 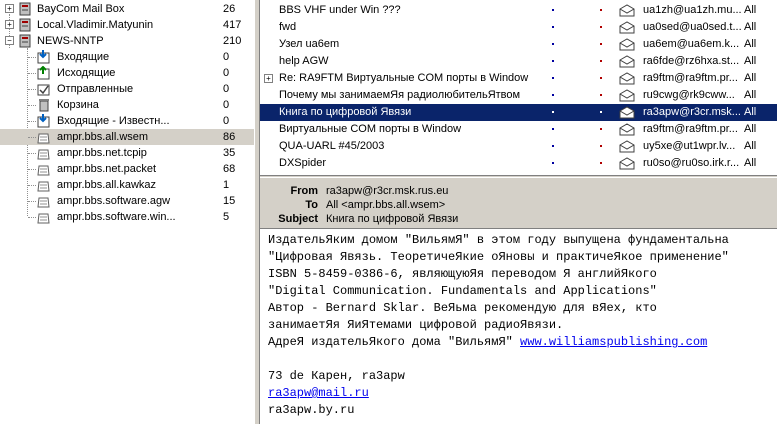 What do you see at coordinates (226, 185) in the screenshot?
I see `tree-item-count: 1` at bounding box center [226, 185].